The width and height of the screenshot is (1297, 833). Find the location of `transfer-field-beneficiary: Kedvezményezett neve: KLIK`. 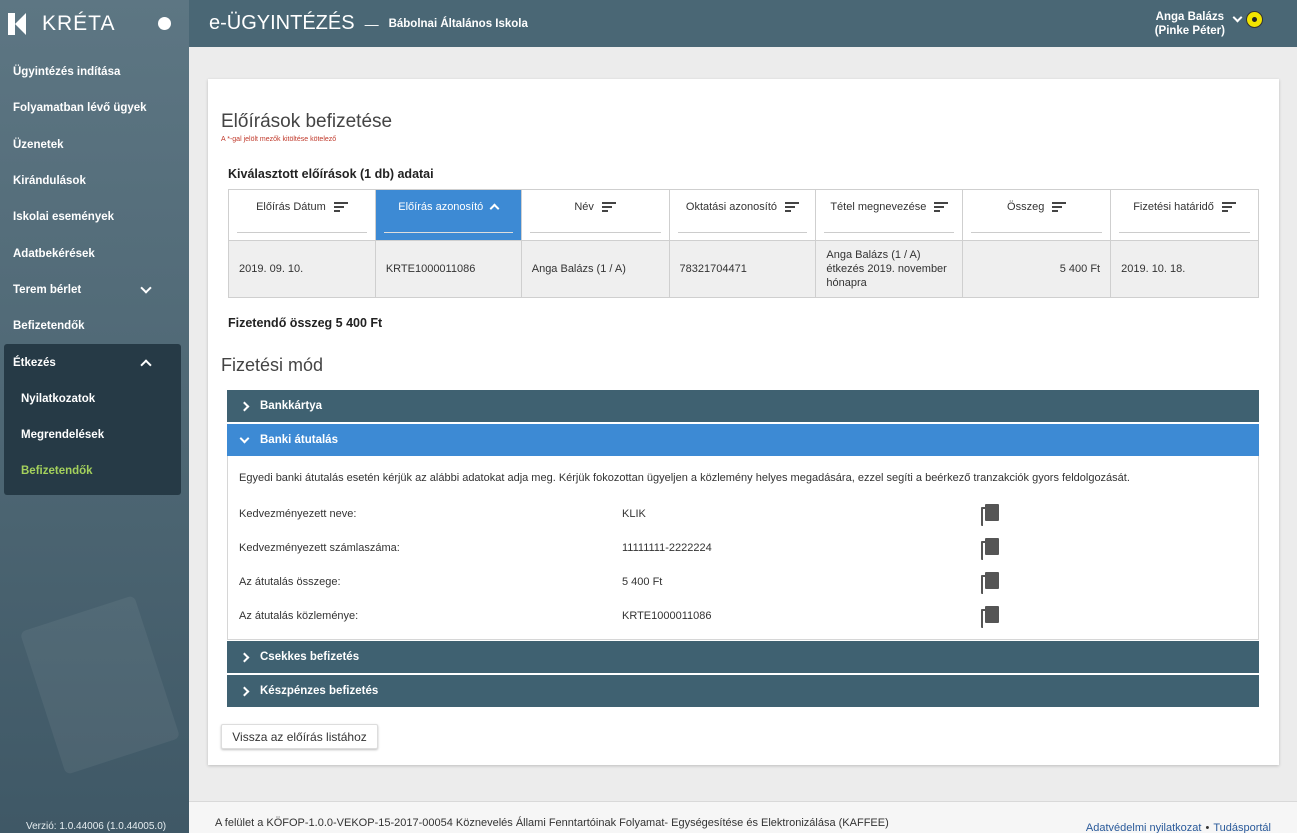

transfer-field-beneficiary: Kedvezményezett neve: KLIK is located at coordinates (739, 515).